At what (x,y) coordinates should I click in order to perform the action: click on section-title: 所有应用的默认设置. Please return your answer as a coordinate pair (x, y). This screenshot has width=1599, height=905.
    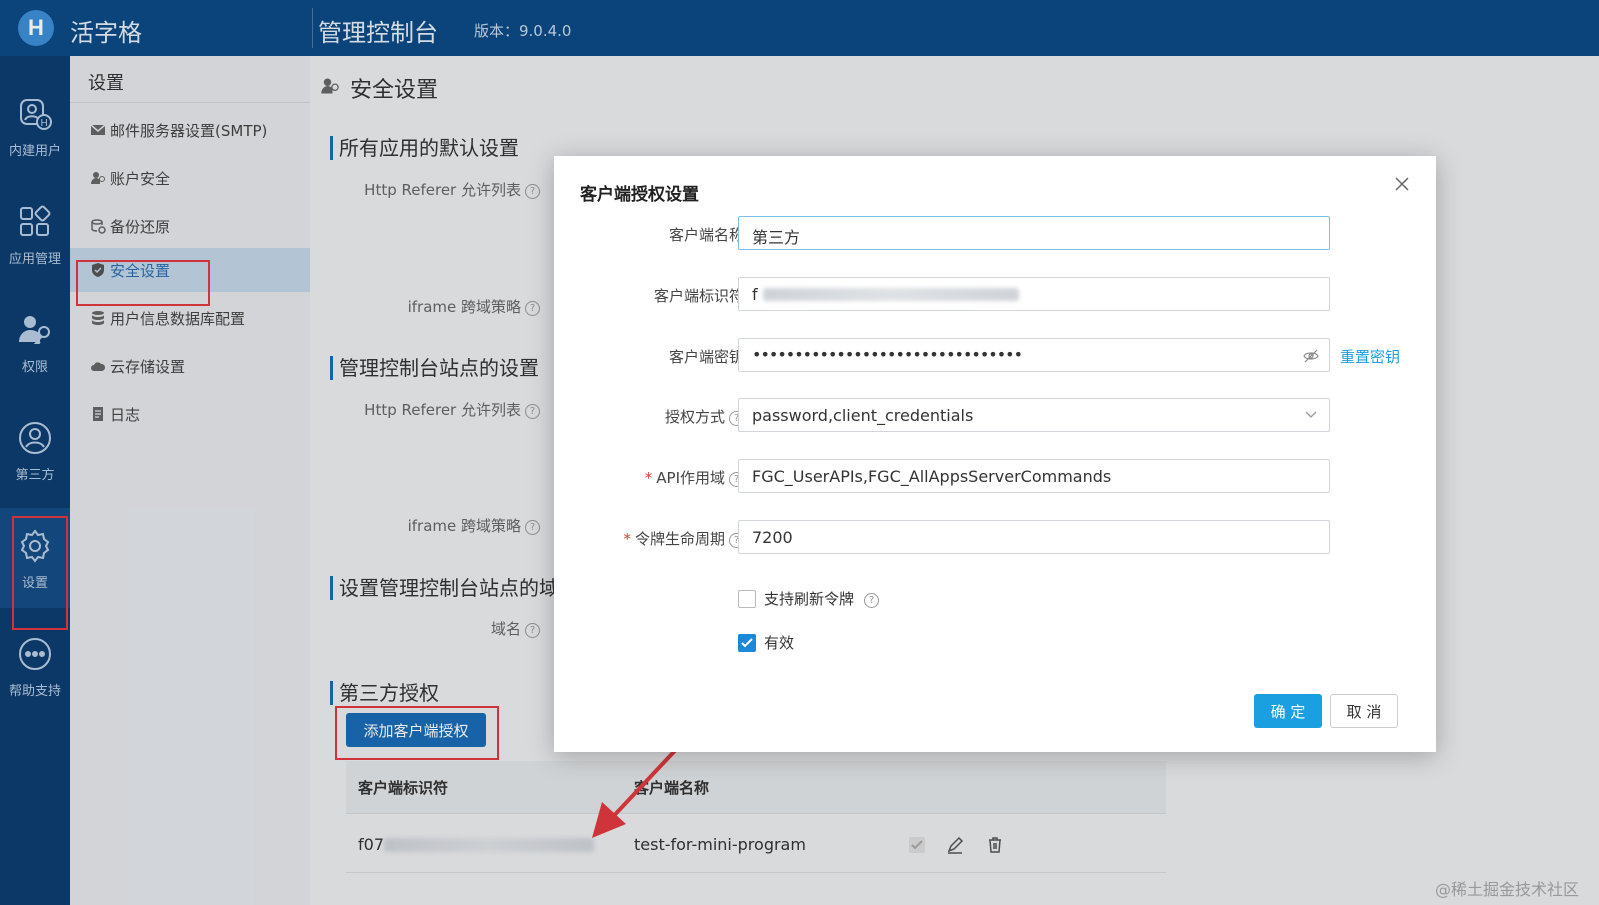
    Looking at the image, I should click on (424, 148).